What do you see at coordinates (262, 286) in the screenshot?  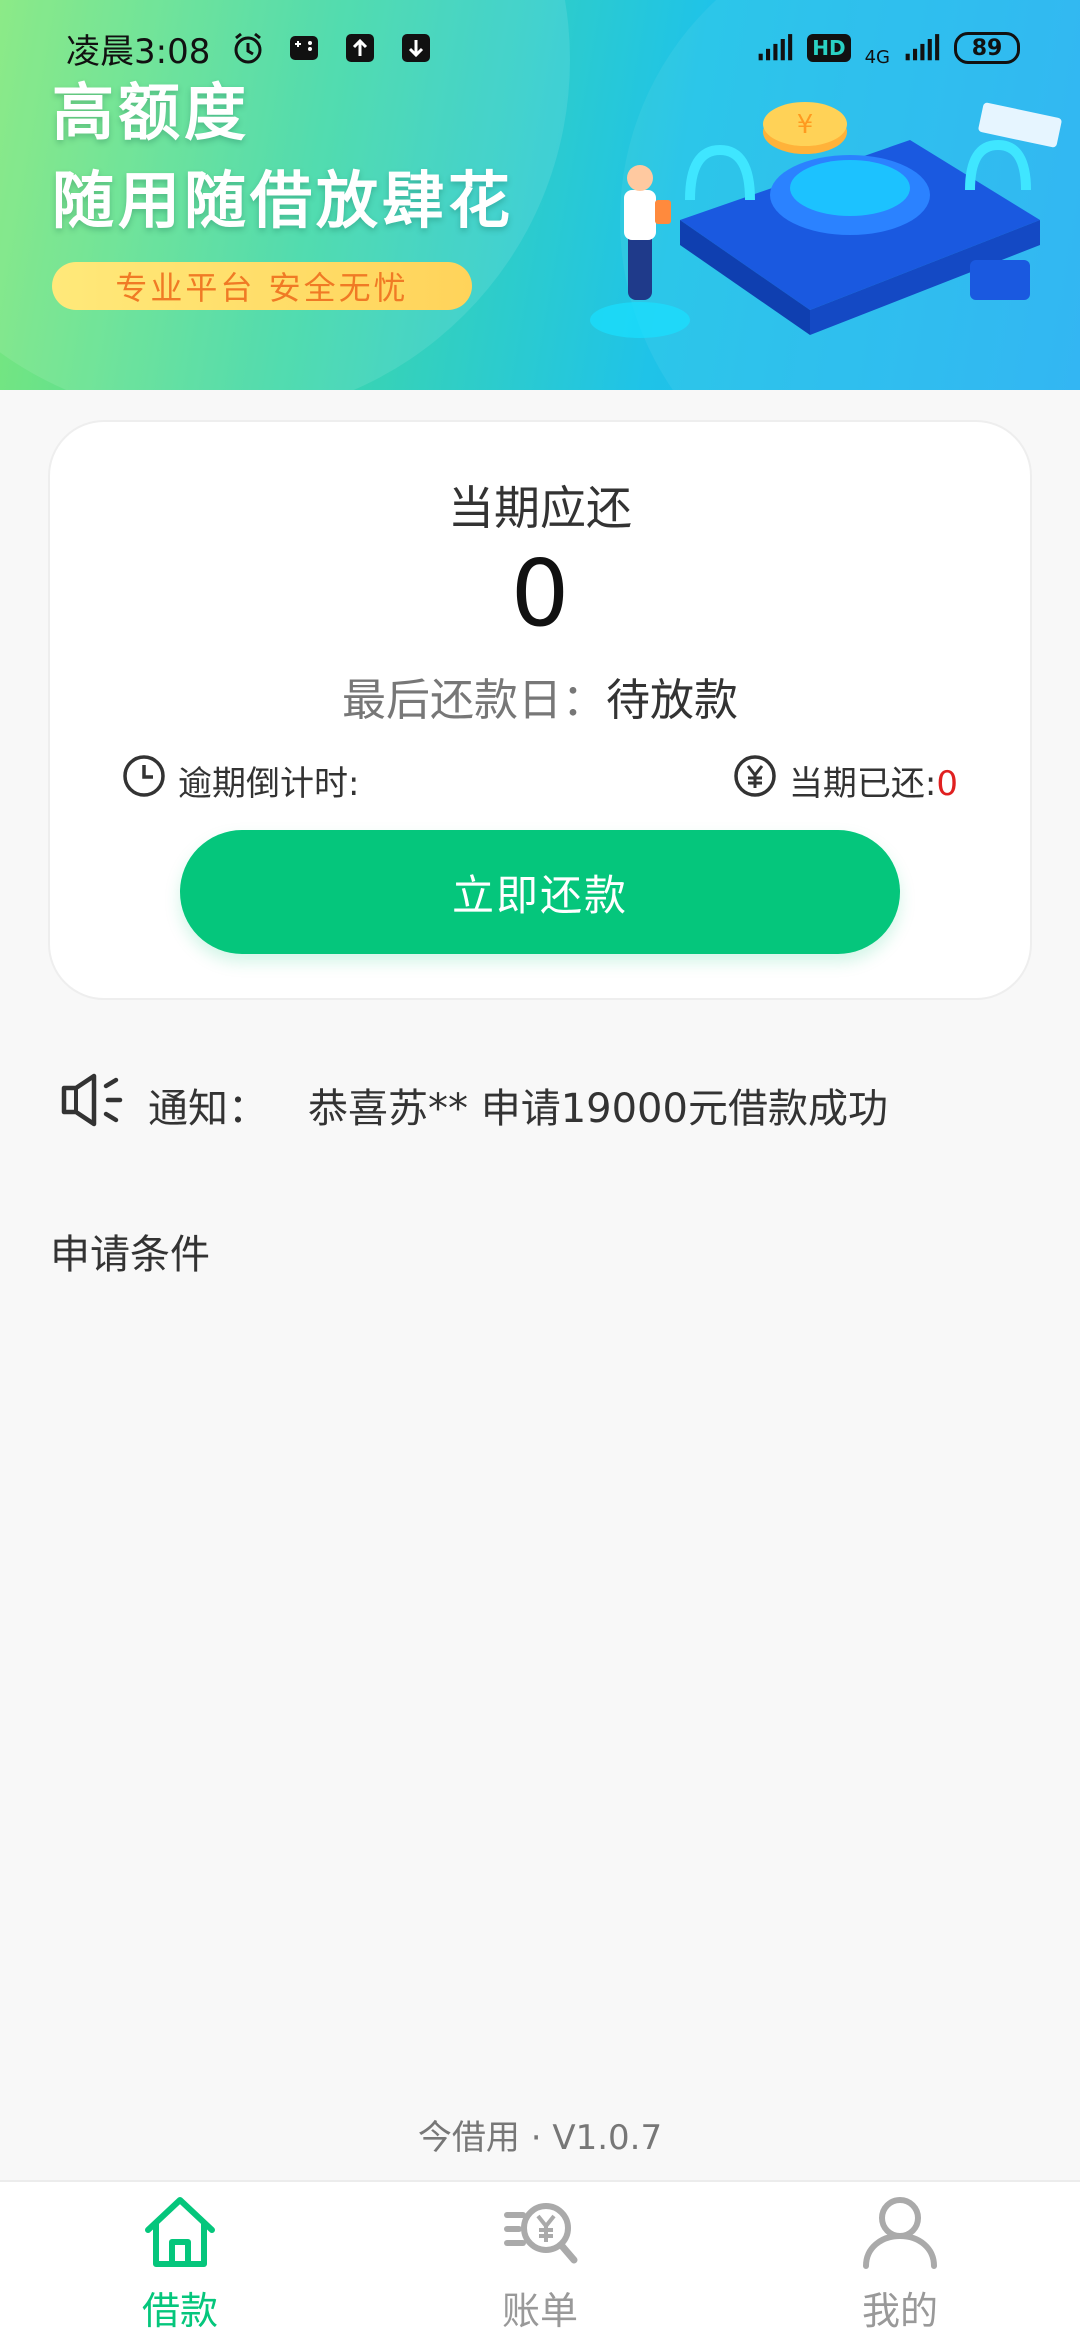 I see `banner-tag: 专业平台 安全无忧` at bounding box center [262, 286].